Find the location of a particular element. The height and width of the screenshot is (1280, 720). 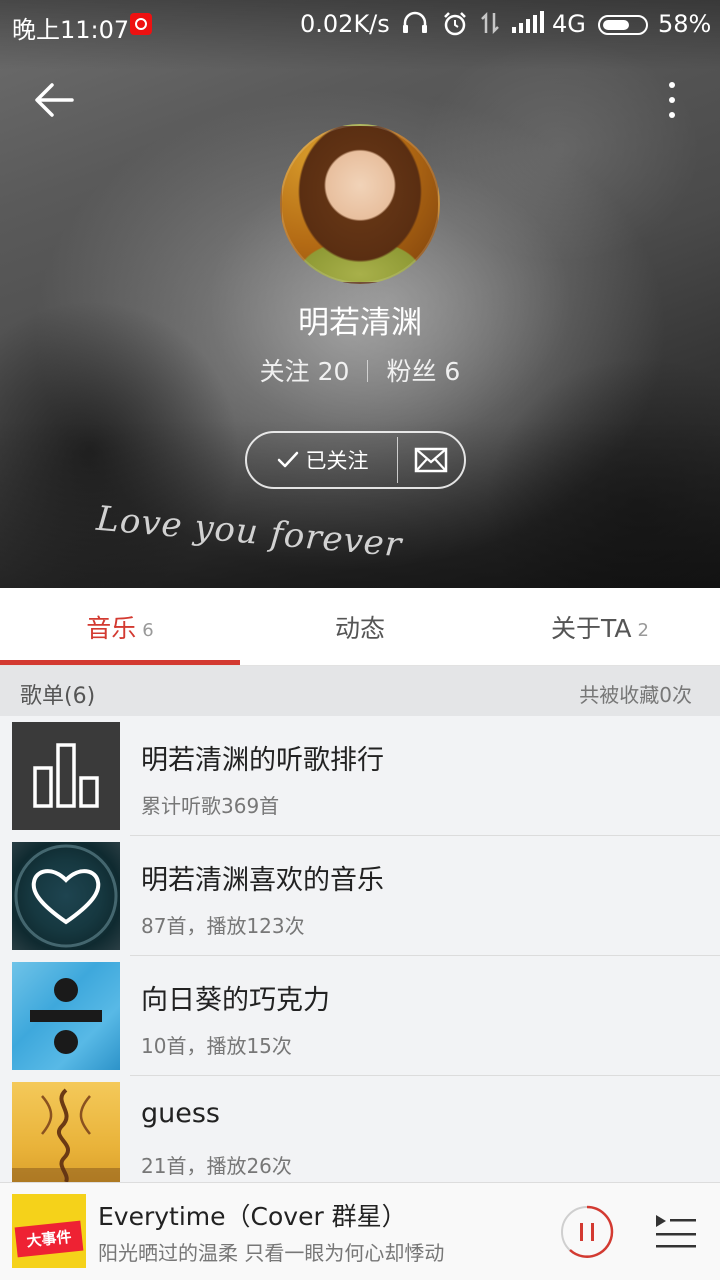

playlist-subtitle: 21首，播放26次 is located at coordinates (216, 1166).